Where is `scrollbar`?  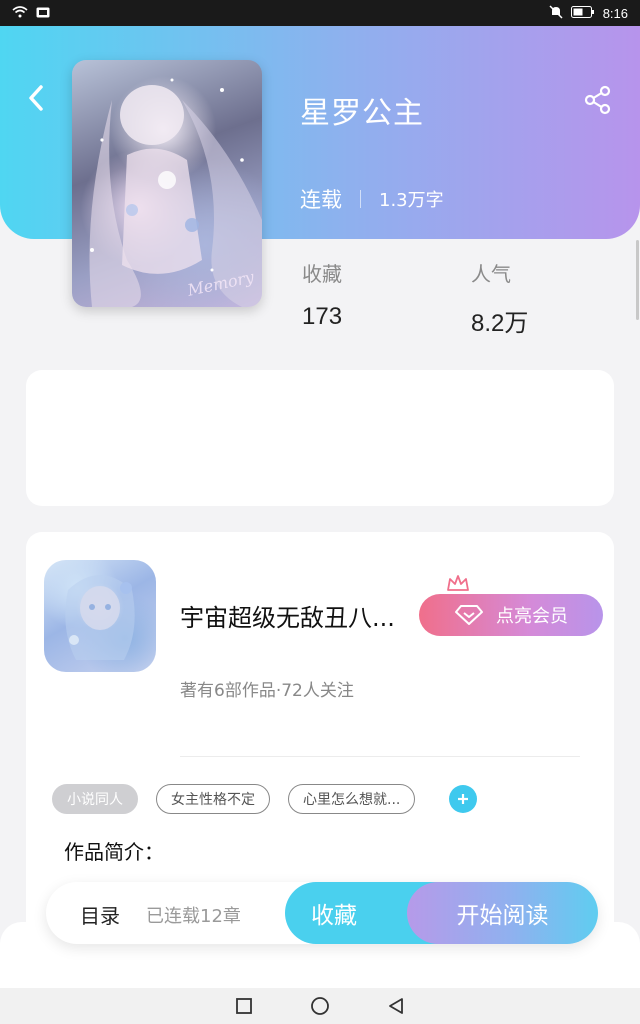 scrollbar is located at coordinates (637, 280).